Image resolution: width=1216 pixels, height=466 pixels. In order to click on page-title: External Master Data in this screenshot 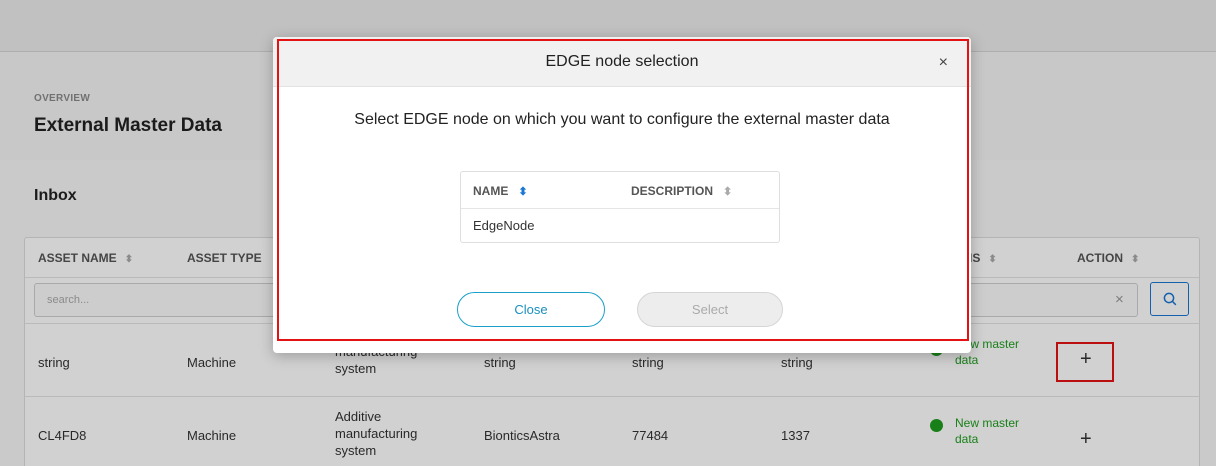, I will do `click(128, 125)`.